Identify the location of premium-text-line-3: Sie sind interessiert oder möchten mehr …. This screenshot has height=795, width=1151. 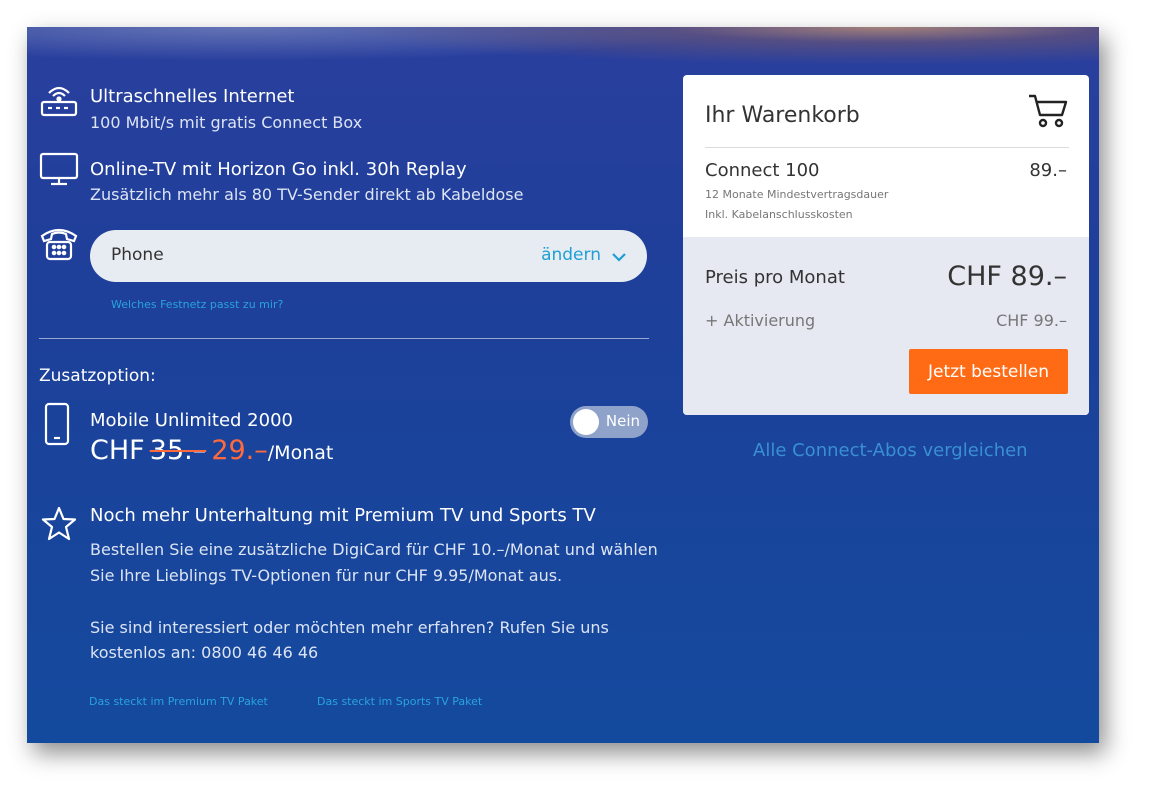
(349, 627).